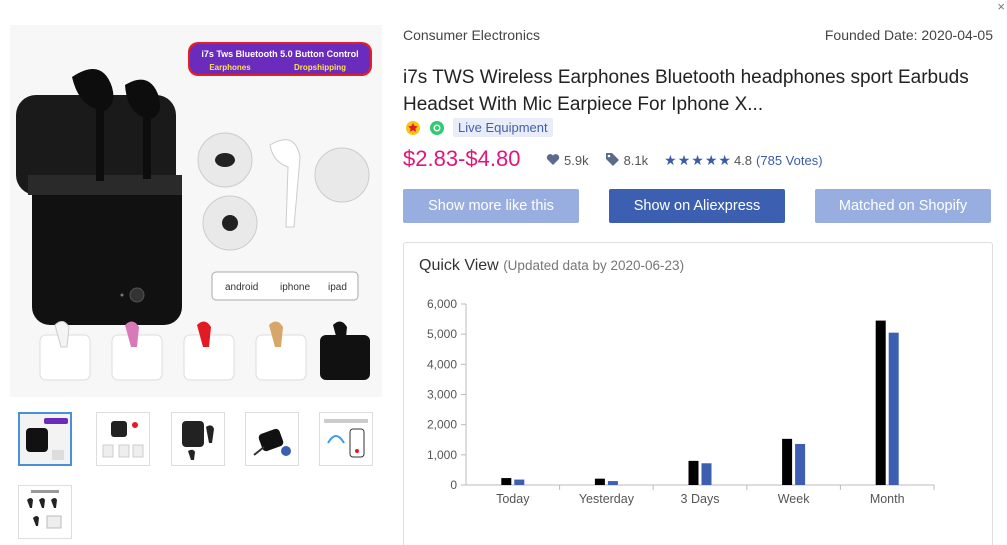  Describe the element at coordinates (1001, 6) in the screenshot. I see `close-icon: ×` at that location.